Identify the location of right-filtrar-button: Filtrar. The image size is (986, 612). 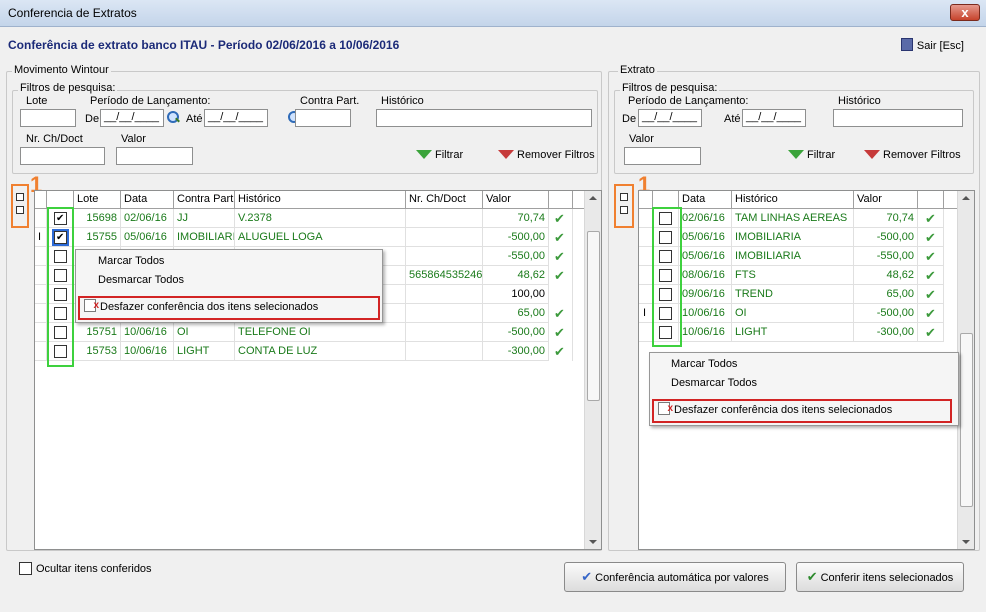
(811, 155).